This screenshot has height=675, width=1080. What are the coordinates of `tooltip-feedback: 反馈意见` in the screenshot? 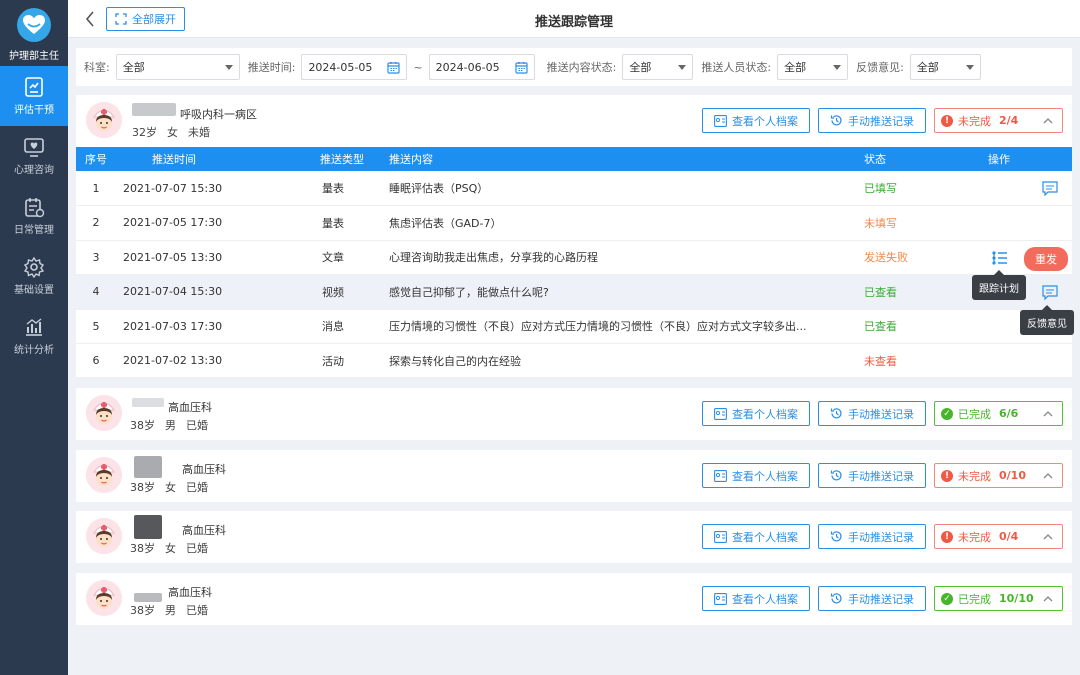 It's located at (1047, 319).